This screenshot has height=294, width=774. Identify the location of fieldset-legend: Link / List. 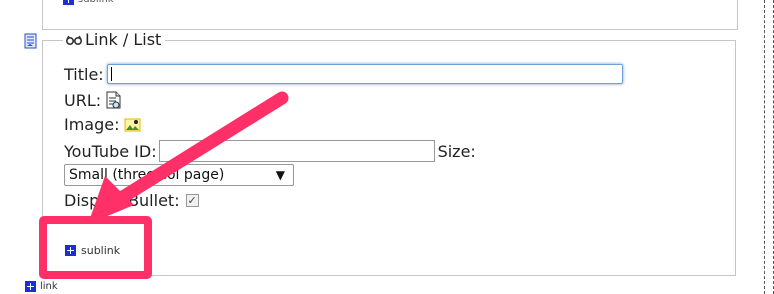
(114, 39).